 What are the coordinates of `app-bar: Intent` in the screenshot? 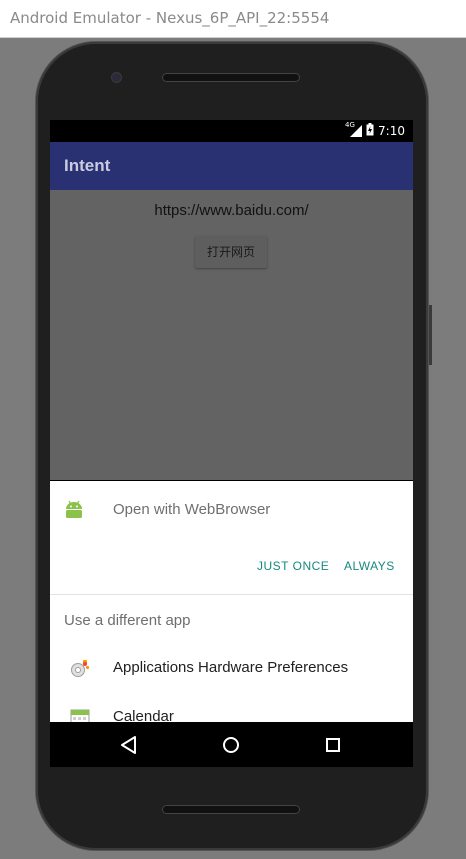 It's located at (231, 166).